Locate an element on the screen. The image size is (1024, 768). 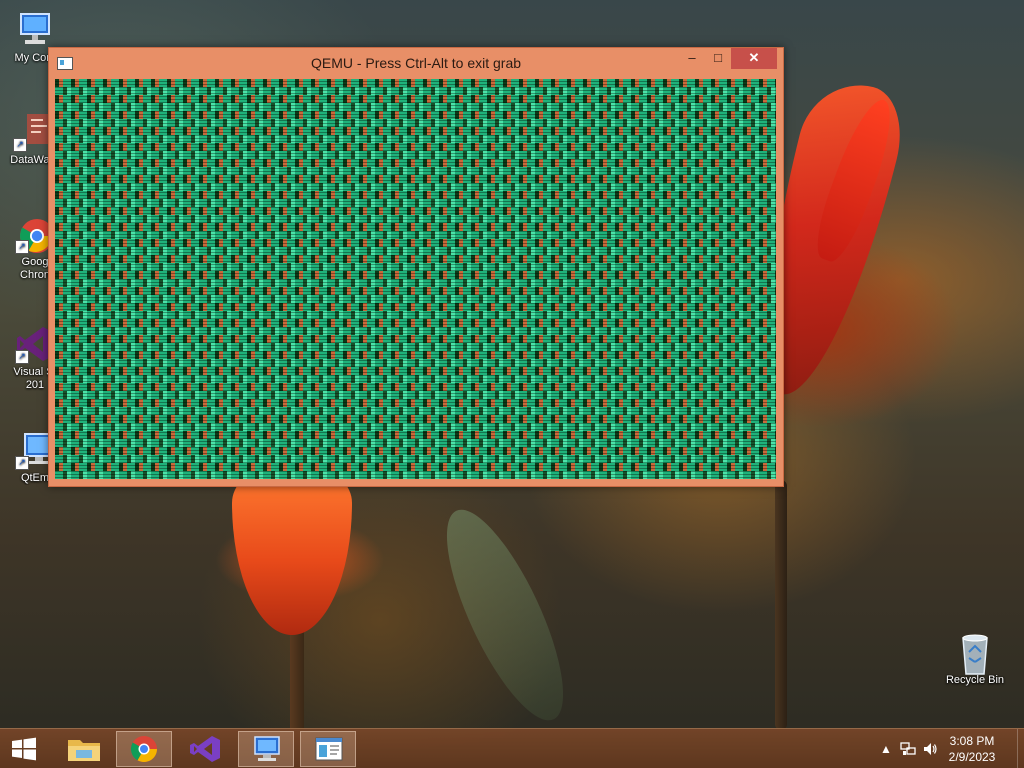
start-button is located at coordinates (24, 749).